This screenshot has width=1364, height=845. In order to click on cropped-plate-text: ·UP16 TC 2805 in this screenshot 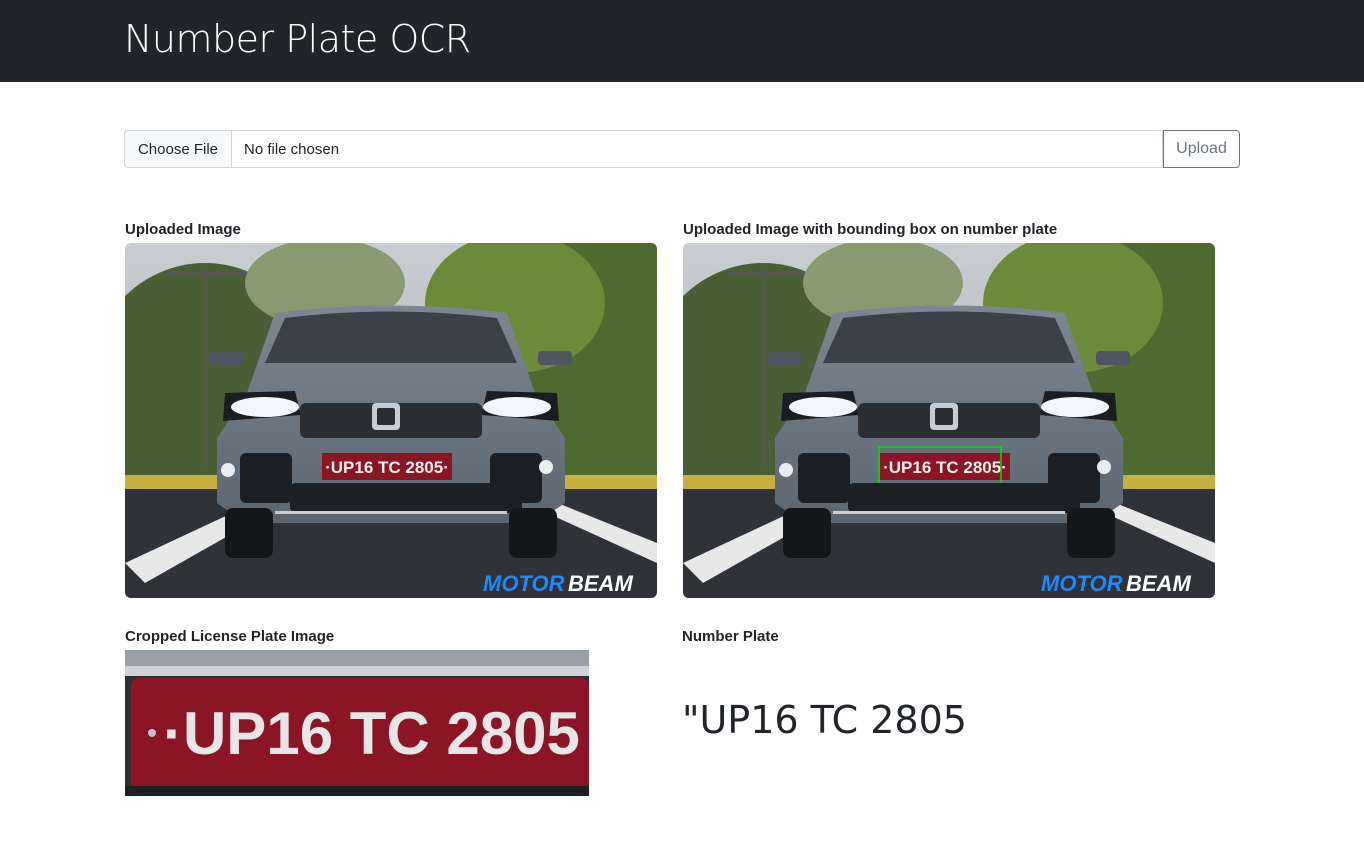, I will do `click(371, 733)`.